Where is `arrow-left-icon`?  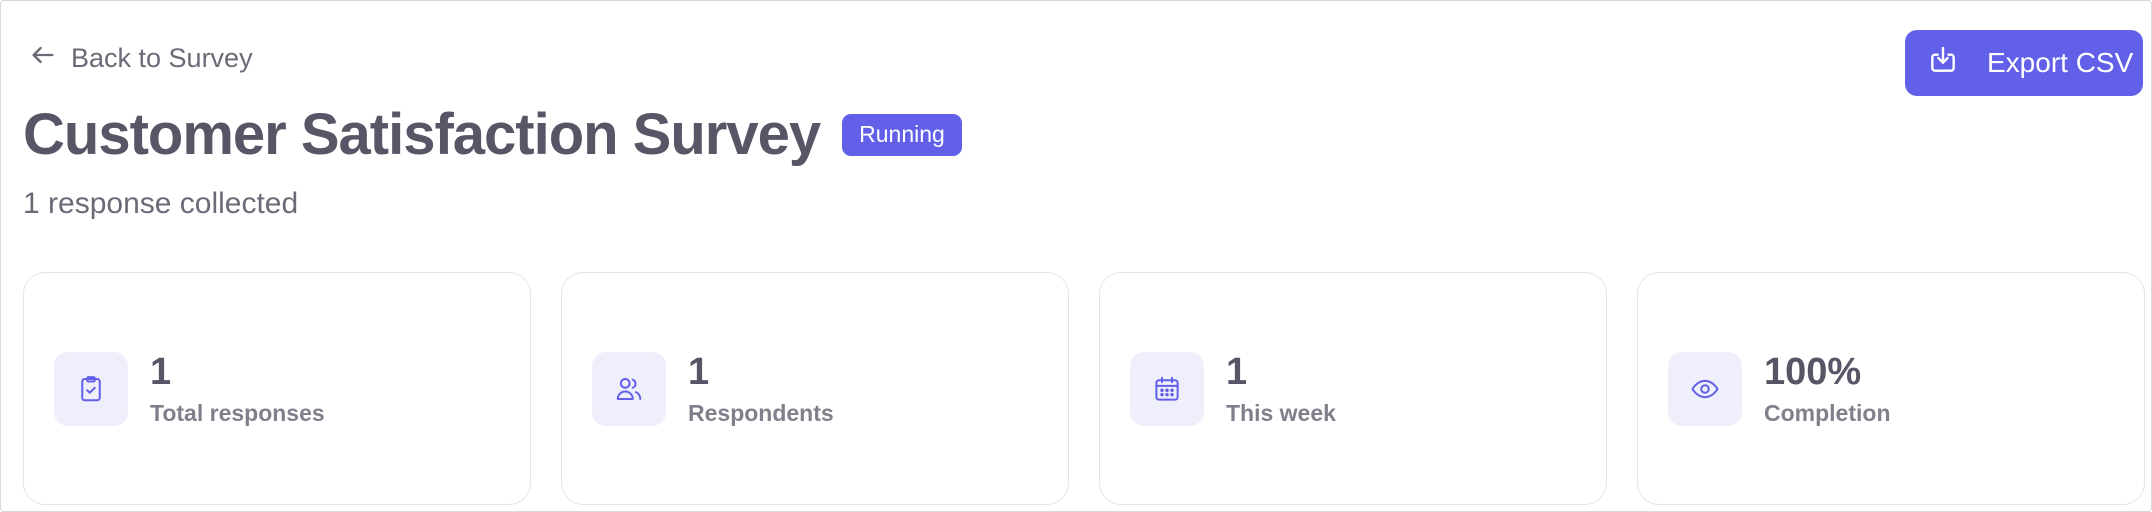
arrow-left-icon is located at coordinates (43, 58).